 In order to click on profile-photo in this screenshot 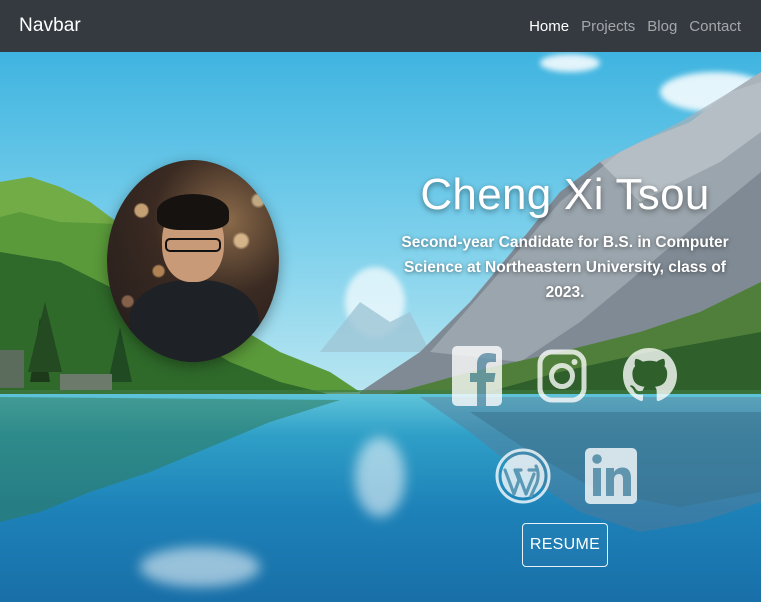, I will do `click(193, 261)`.